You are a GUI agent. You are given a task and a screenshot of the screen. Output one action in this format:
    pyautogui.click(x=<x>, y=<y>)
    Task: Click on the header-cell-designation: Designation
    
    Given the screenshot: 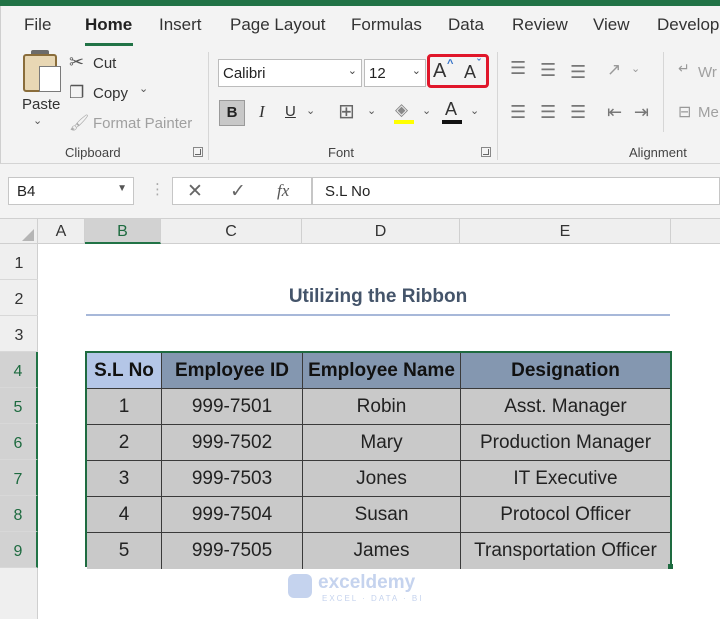 What is the action you would take?
    pyautogui.click(x=565, y=371)
    